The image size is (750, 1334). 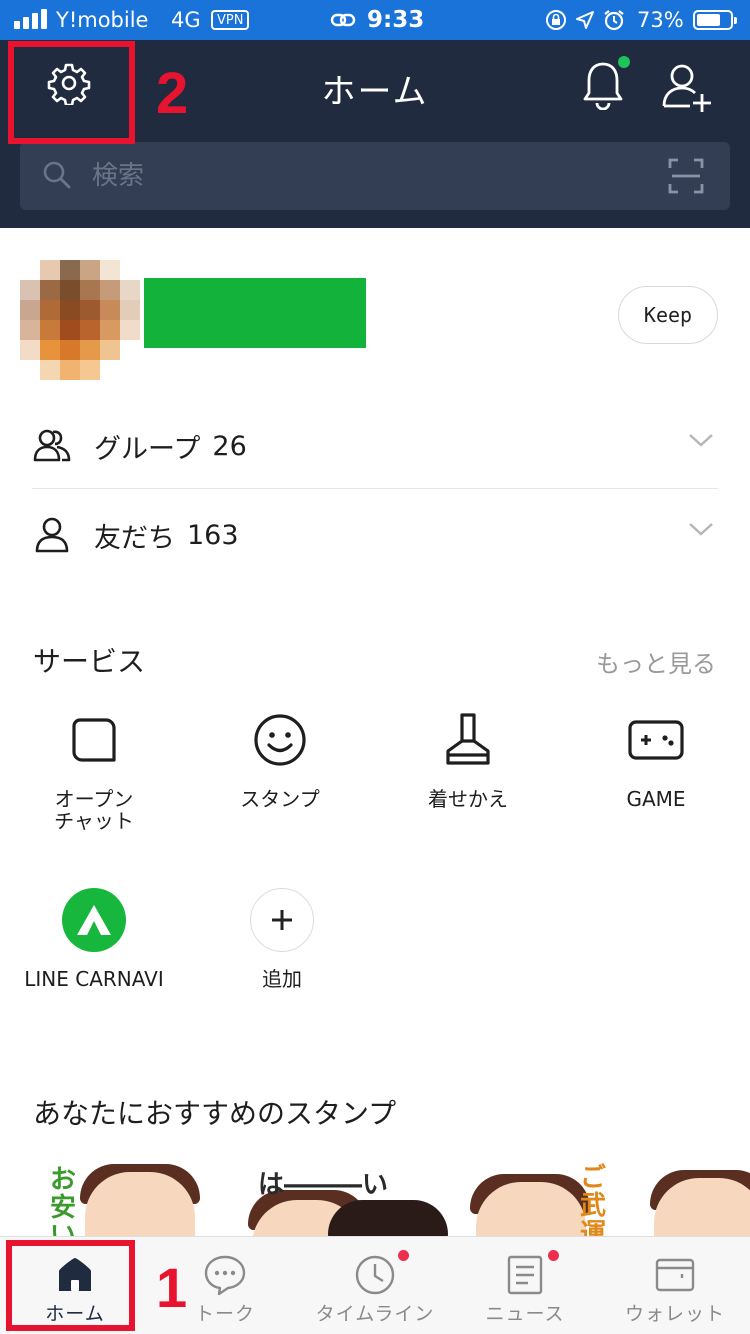 I want to click on friends-count: 163, so click(x=213, y=535).